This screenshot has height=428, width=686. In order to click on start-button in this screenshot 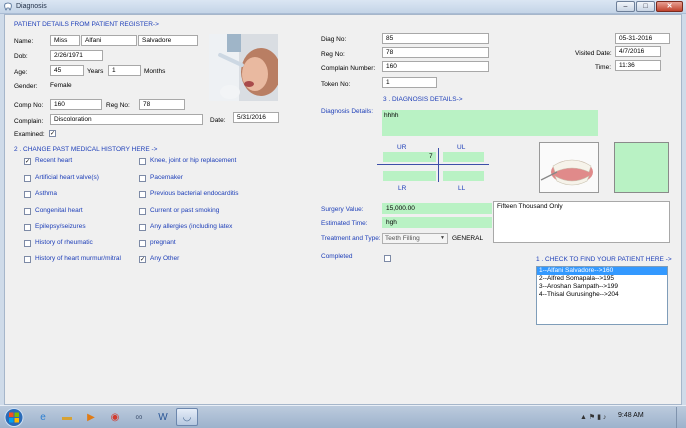, I will do `click(14, 417)`.